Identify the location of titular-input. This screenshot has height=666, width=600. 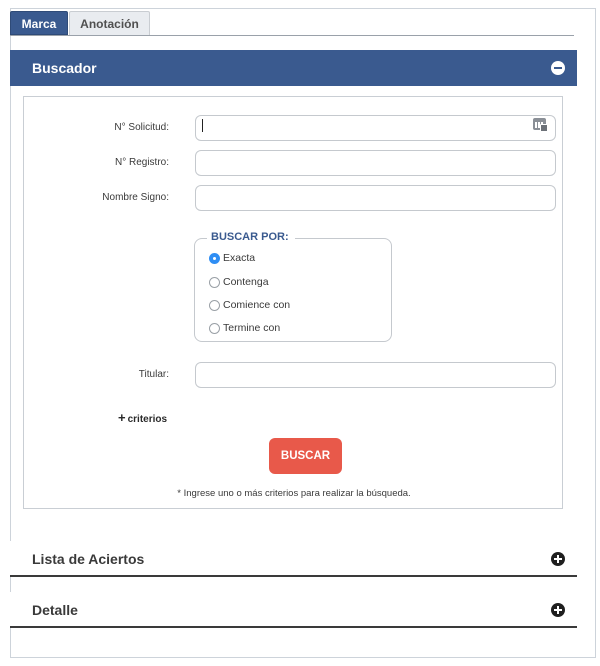
(375, 375).